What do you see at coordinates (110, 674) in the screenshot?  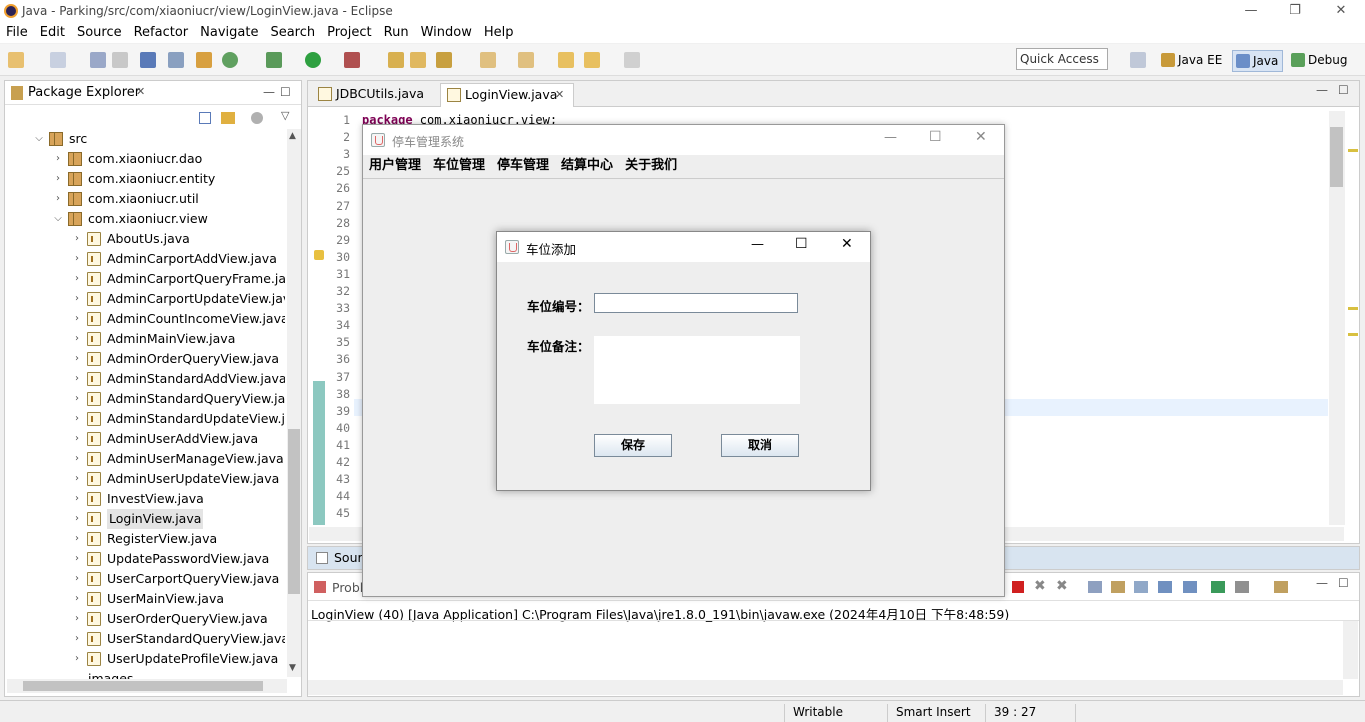 I see `tree-images-folder: images` at bounding box center [110, 674].